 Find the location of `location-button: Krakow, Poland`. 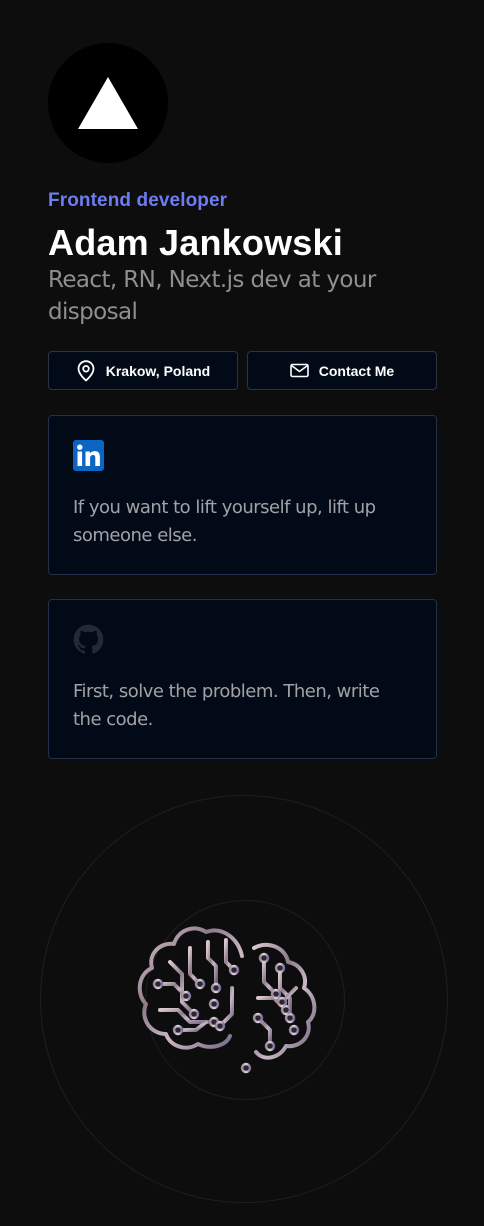

location-button: Krakow, Poland is located at coordinates (143, 370).